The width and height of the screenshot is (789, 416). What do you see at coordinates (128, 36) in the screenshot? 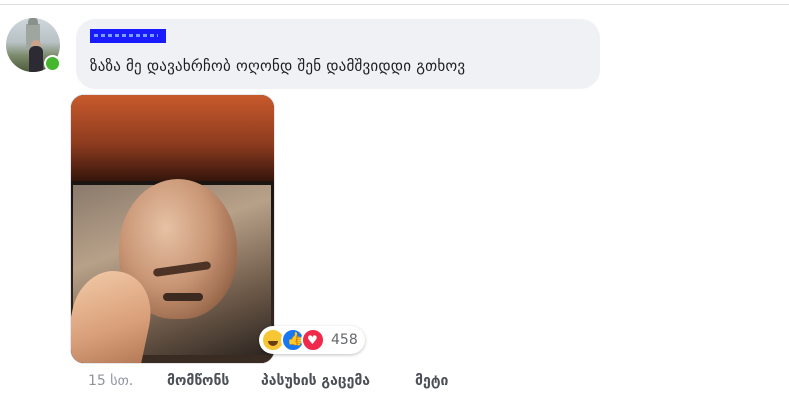
I see `author-name-link` at bounding box center [128, 36].